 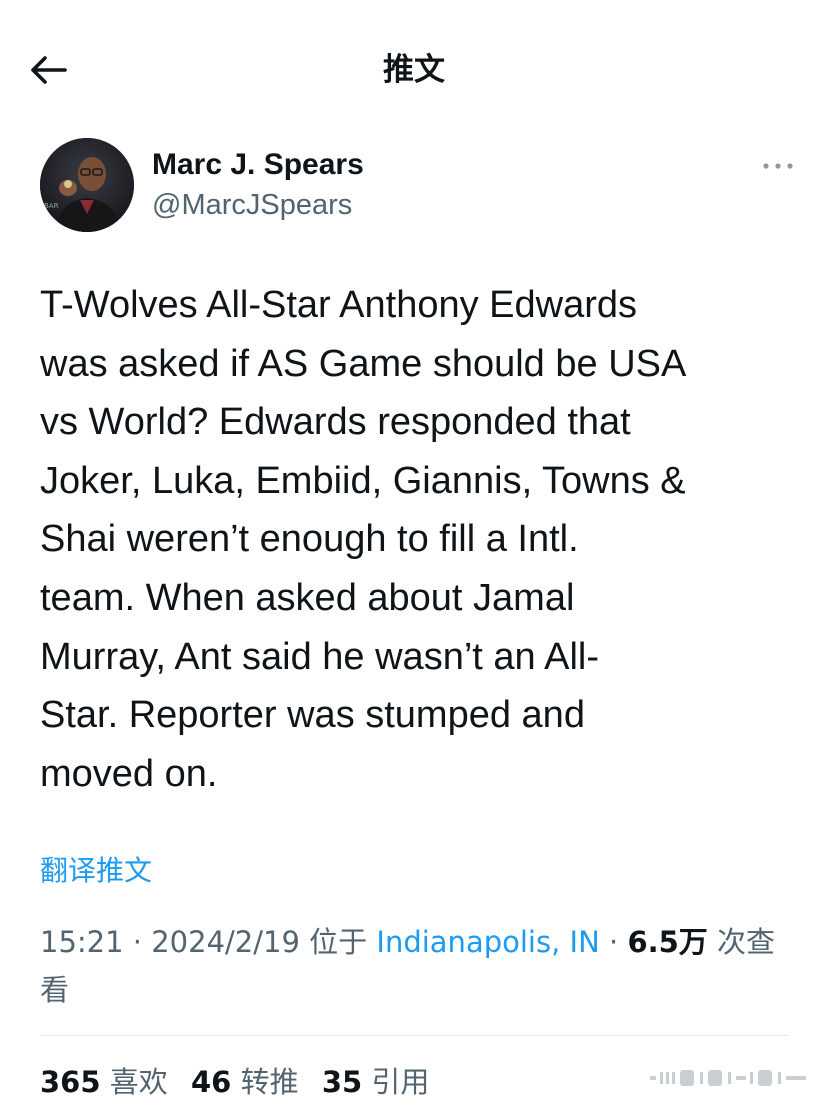 I want to click on location-prefix: 位于, so click(x=338, y=942).